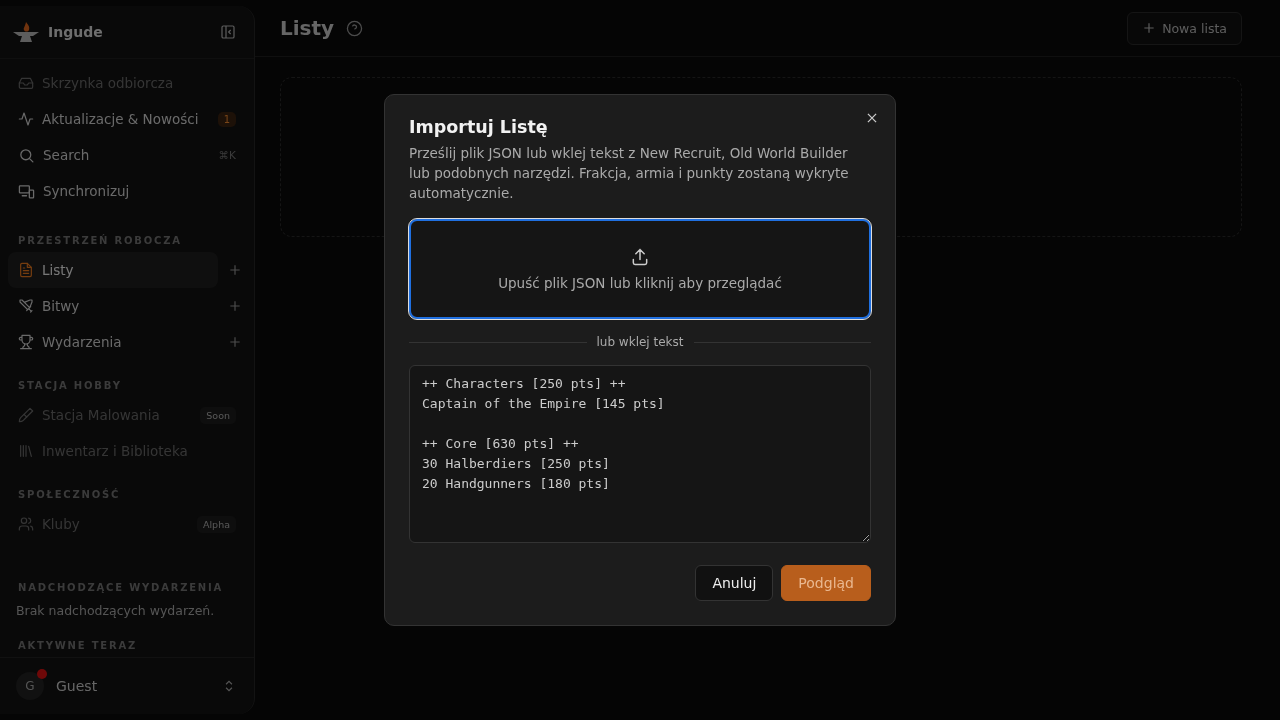 Image resolution: width=1280 pixels, height=720 pixels. Describe the element at coordinates (26, 83) in the screenshot. I see `inbox-icon` at that location.